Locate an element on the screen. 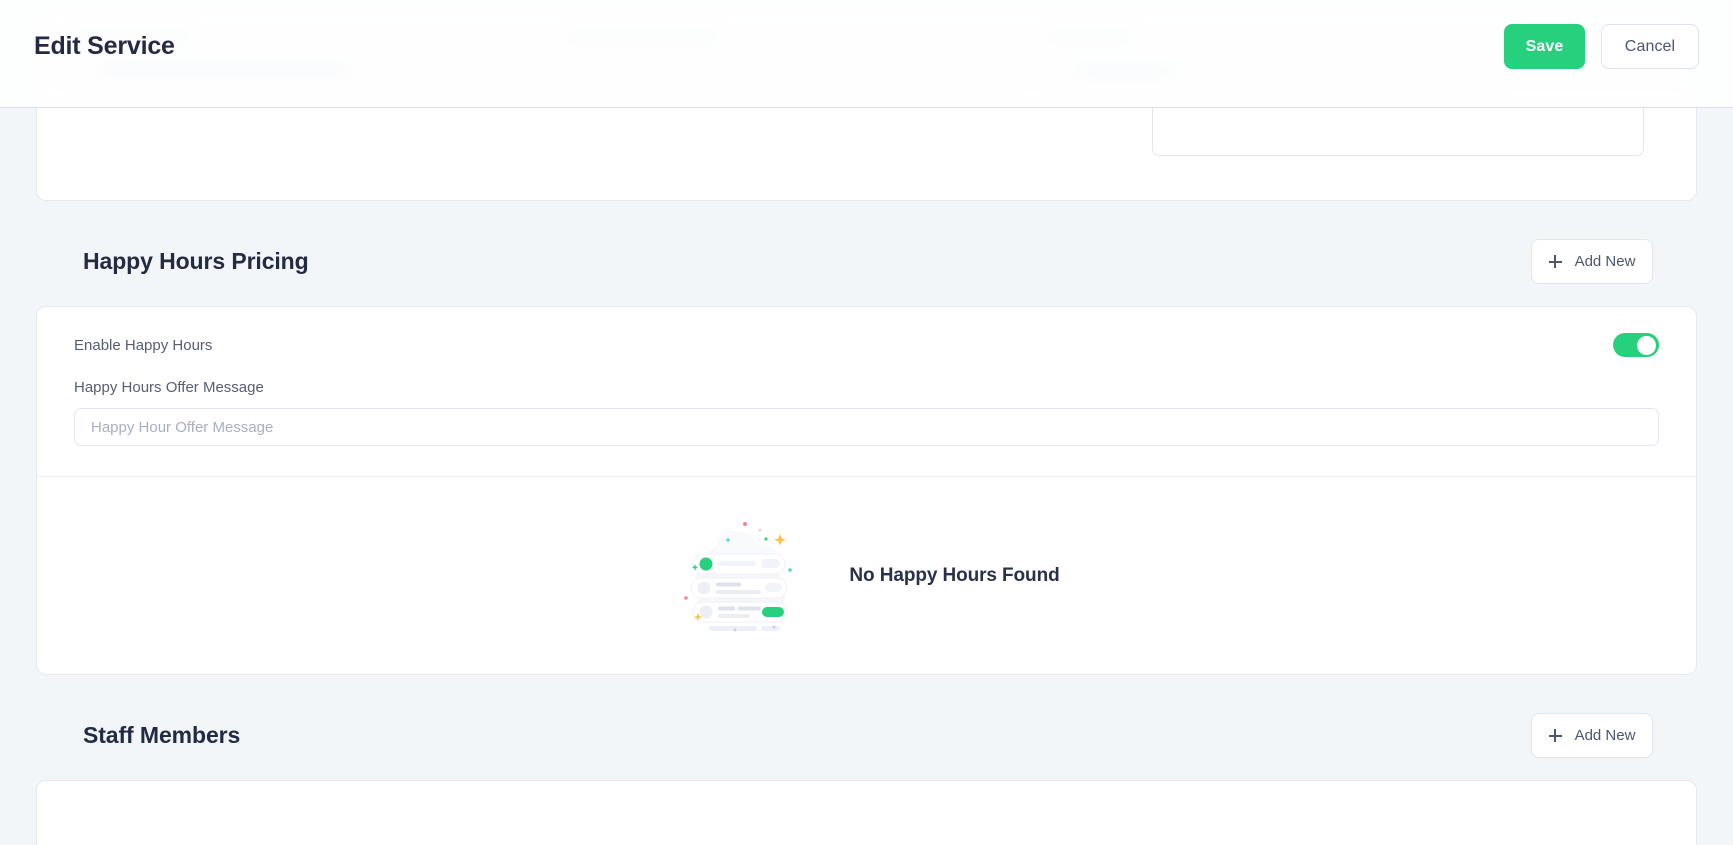  previous-section-card-partial is located at coordinates (866, 154).